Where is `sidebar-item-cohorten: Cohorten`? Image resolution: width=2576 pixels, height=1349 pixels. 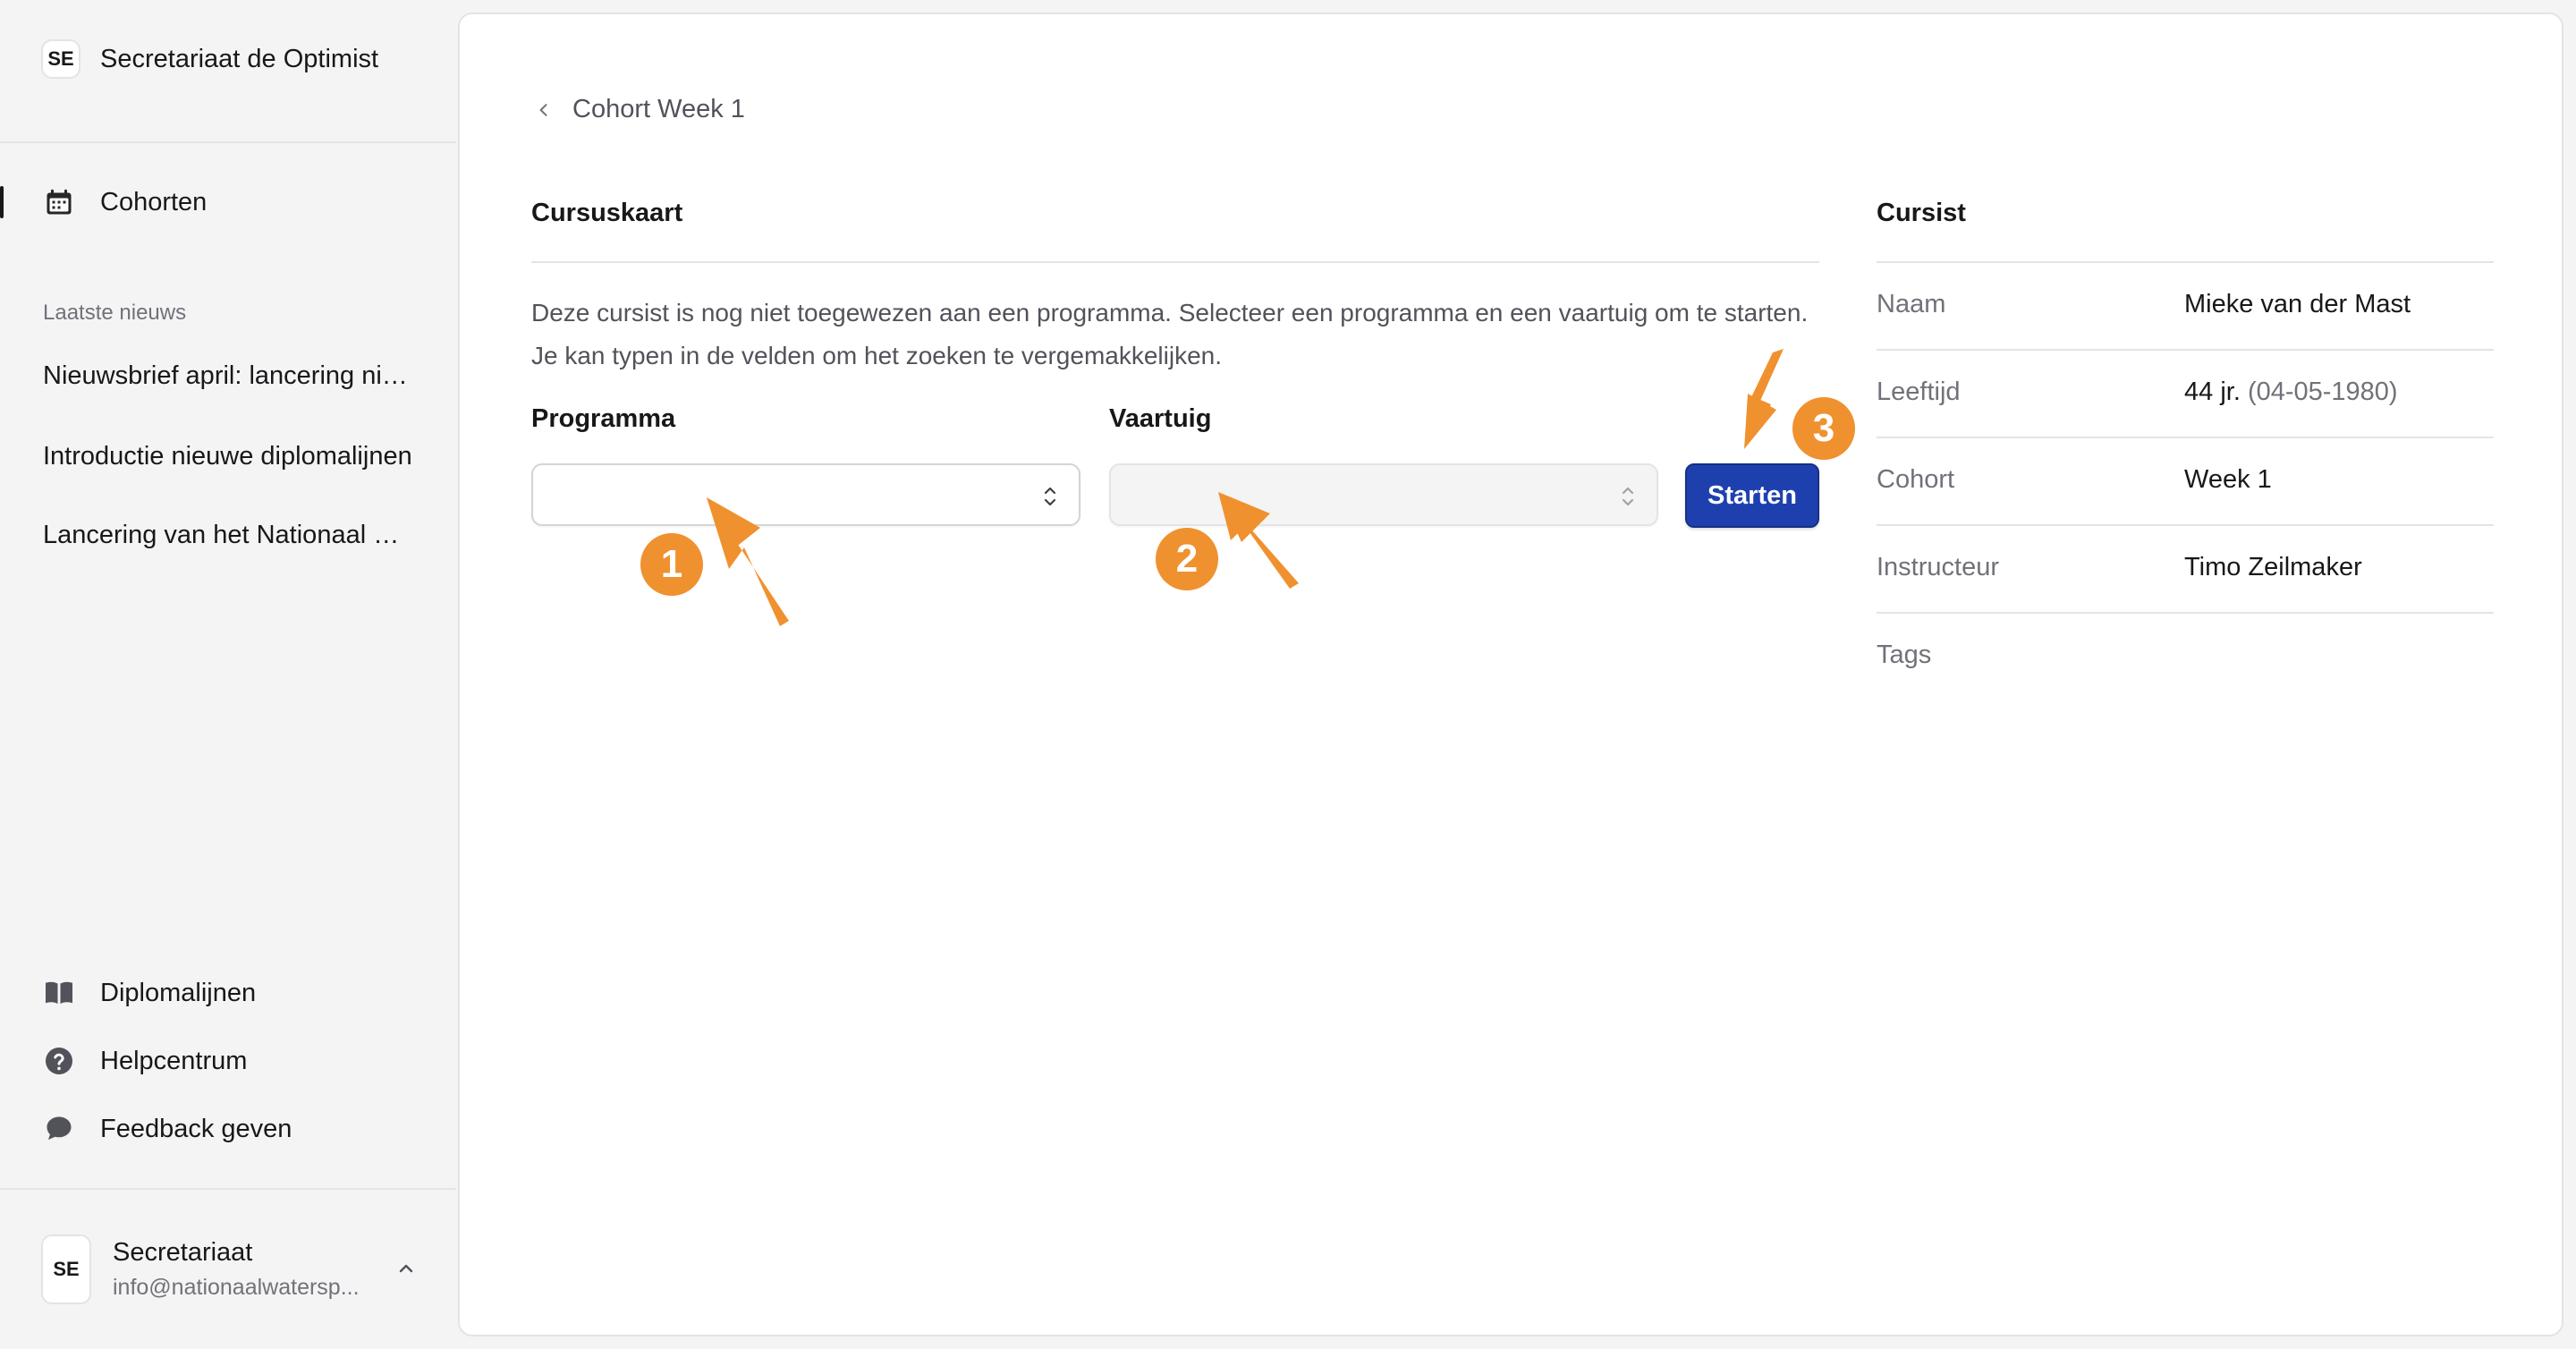 sidebar-item-cohorten: Cohorten is located at coordinates (124, 202).